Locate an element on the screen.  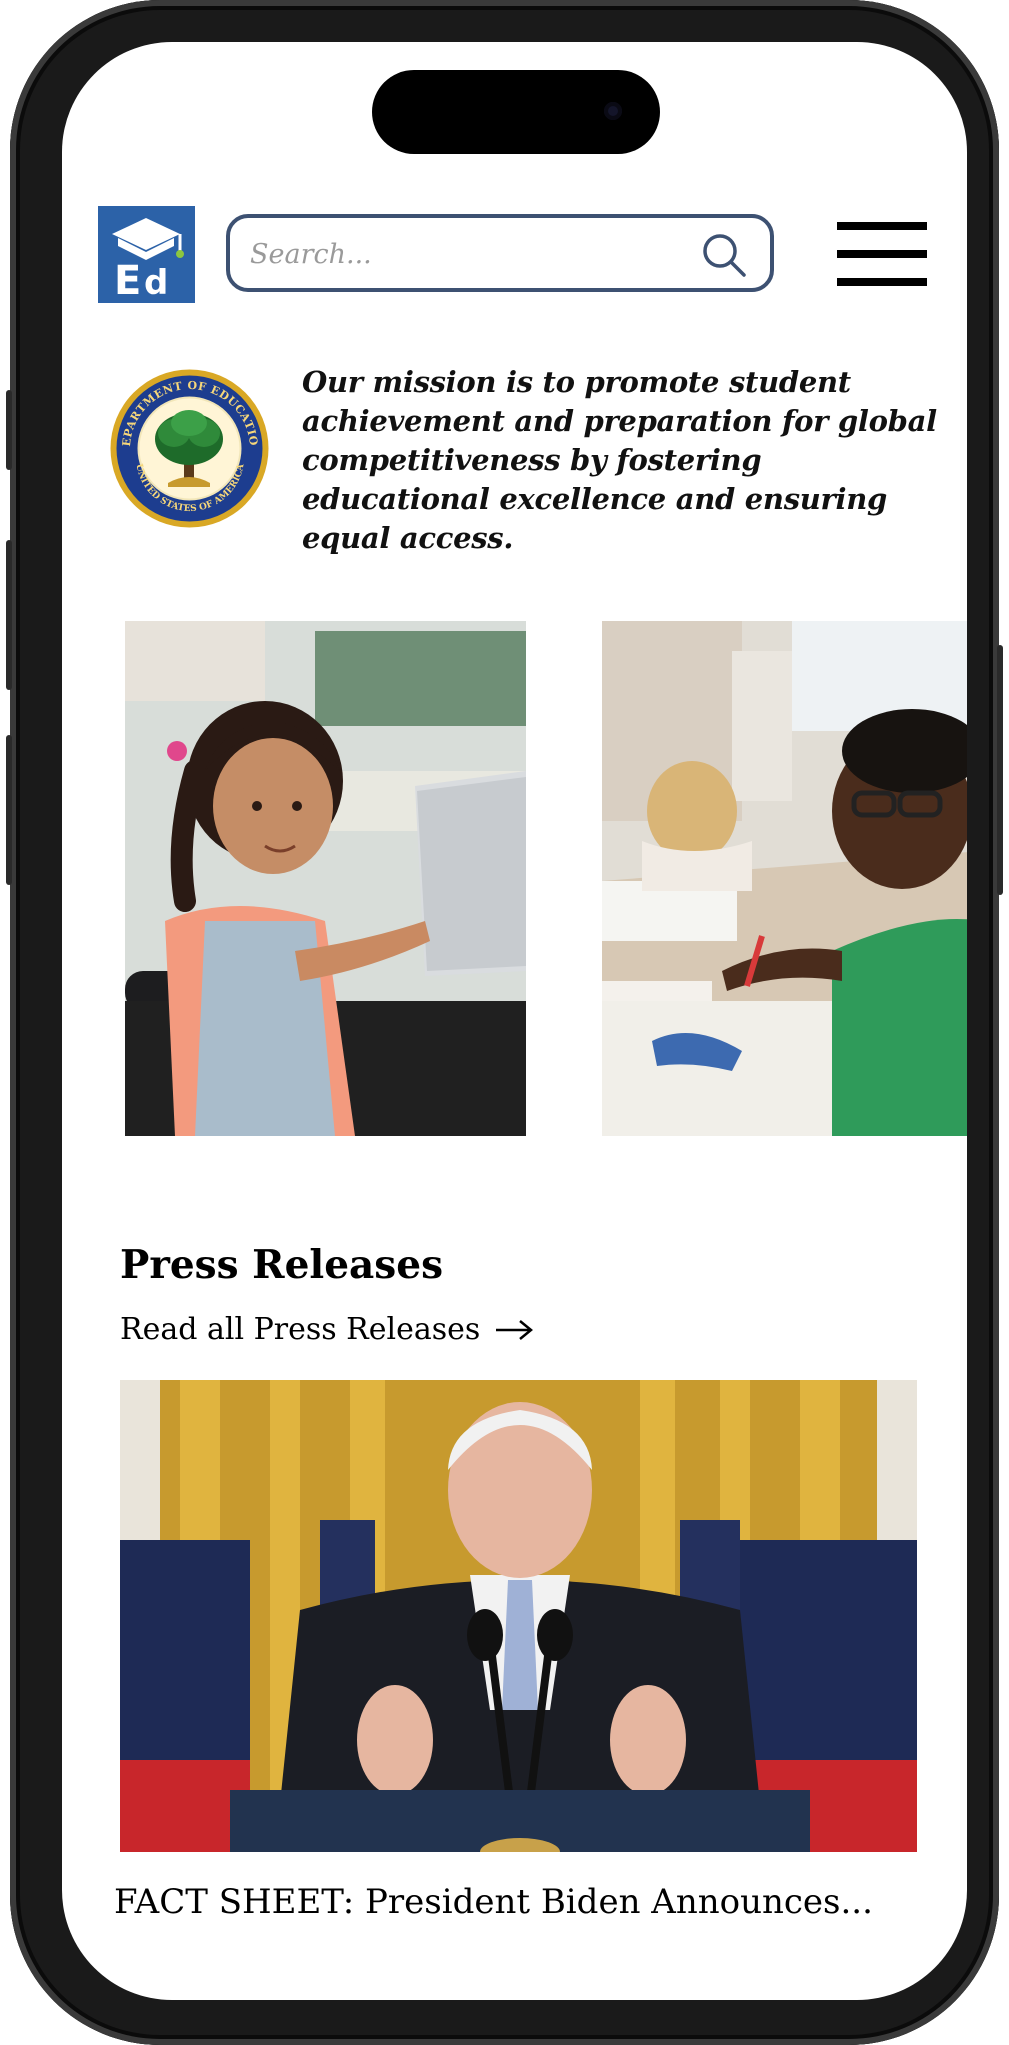
classroom-photo is located at coordinates (325, 878).